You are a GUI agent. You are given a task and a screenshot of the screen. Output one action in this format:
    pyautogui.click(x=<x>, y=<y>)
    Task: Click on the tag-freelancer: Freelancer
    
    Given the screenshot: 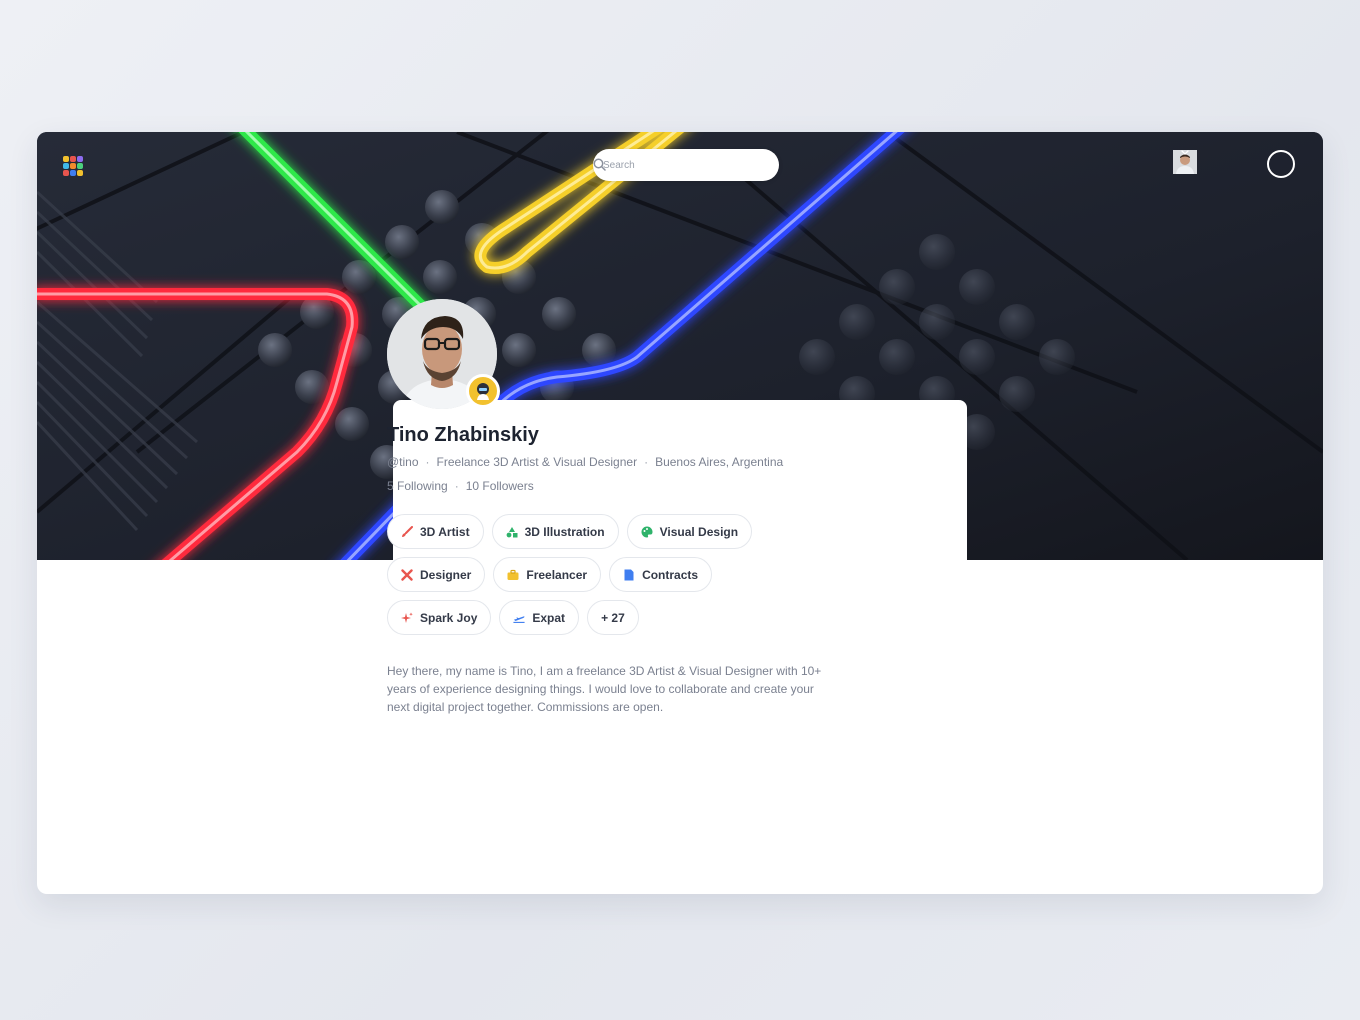 What is the action you would take?
    pyautogui.click(x=547, y=574)
    